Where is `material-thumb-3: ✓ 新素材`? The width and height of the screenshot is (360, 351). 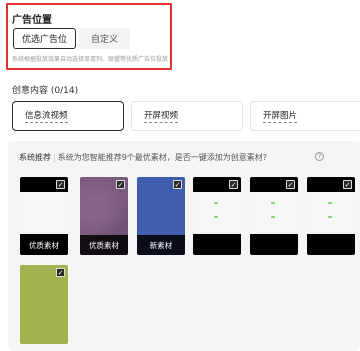
material-thumb-3: ✓ 新素材 is located at coordinates (161, 216).